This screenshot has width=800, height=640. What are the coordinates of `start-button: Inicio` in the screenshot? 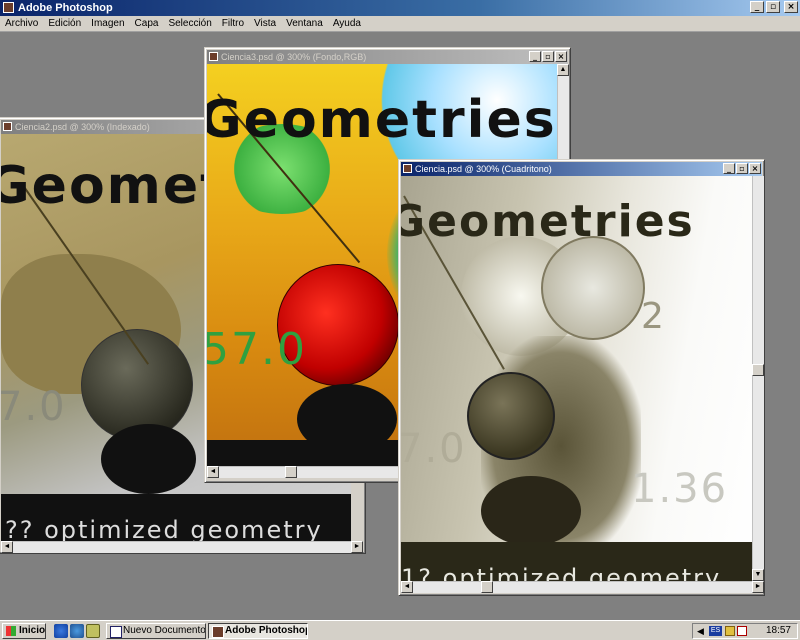 It's located at (24, 631).